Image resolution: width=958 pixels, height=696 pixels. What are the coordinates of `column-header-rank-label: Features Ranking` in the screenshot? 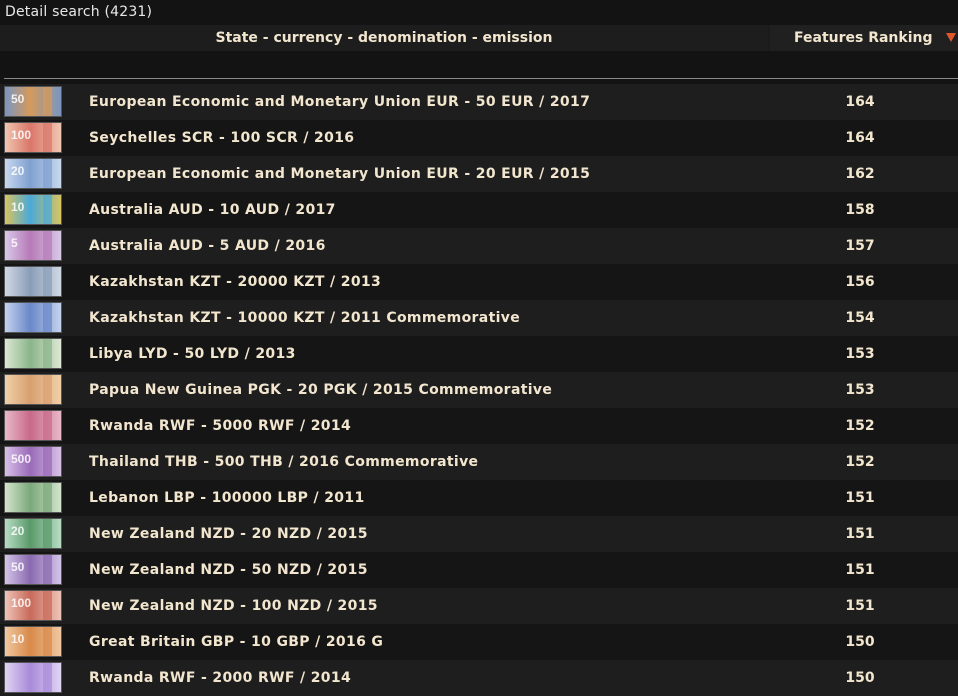 It's located at (863, 38).